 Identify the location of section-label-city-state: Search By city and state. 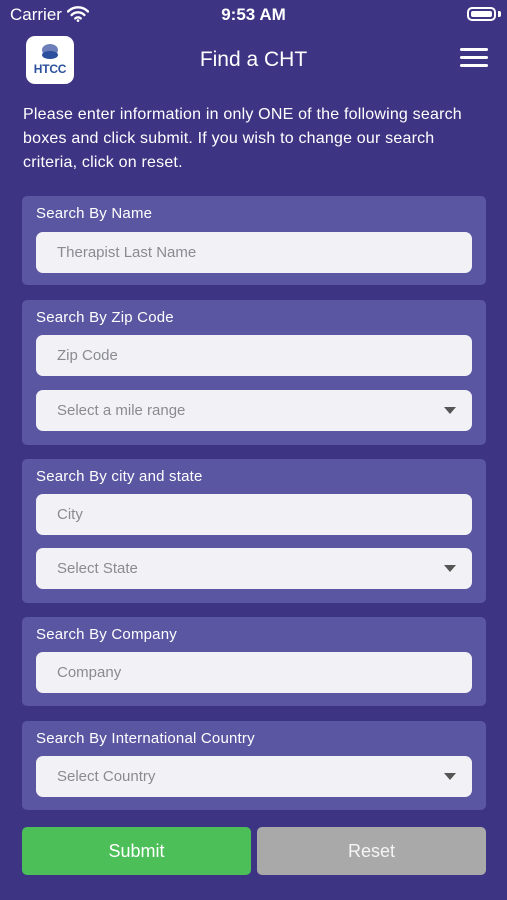
(119, 476).